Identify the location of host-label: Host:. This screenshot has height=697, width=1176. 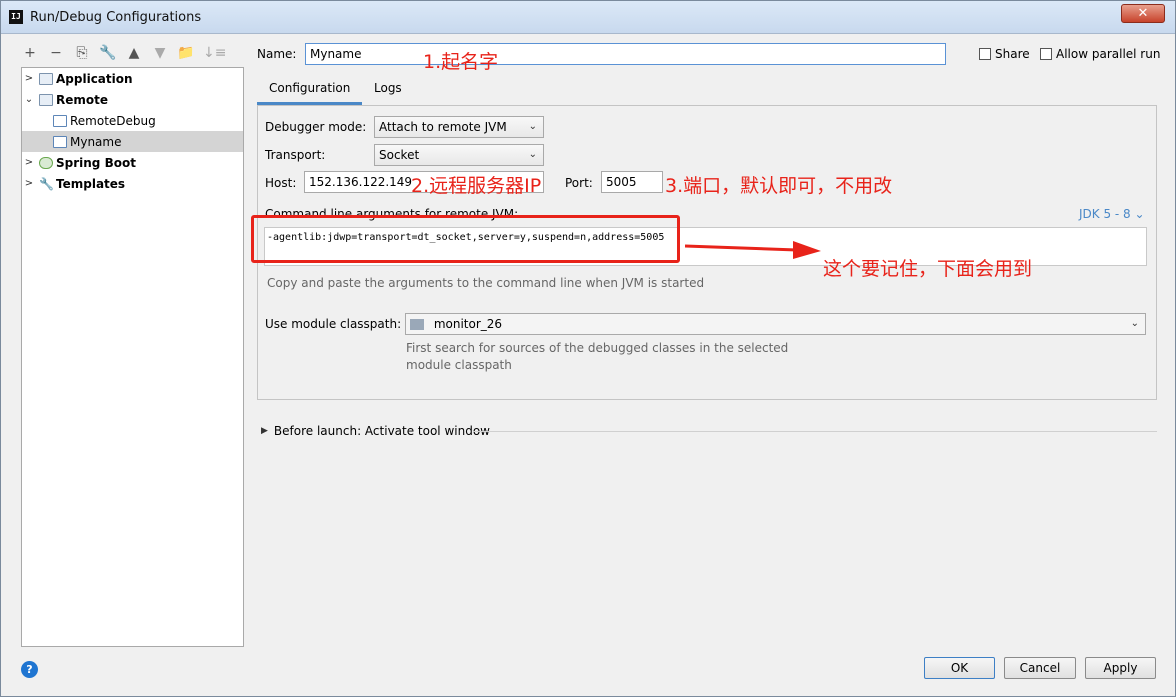
(281, 183).